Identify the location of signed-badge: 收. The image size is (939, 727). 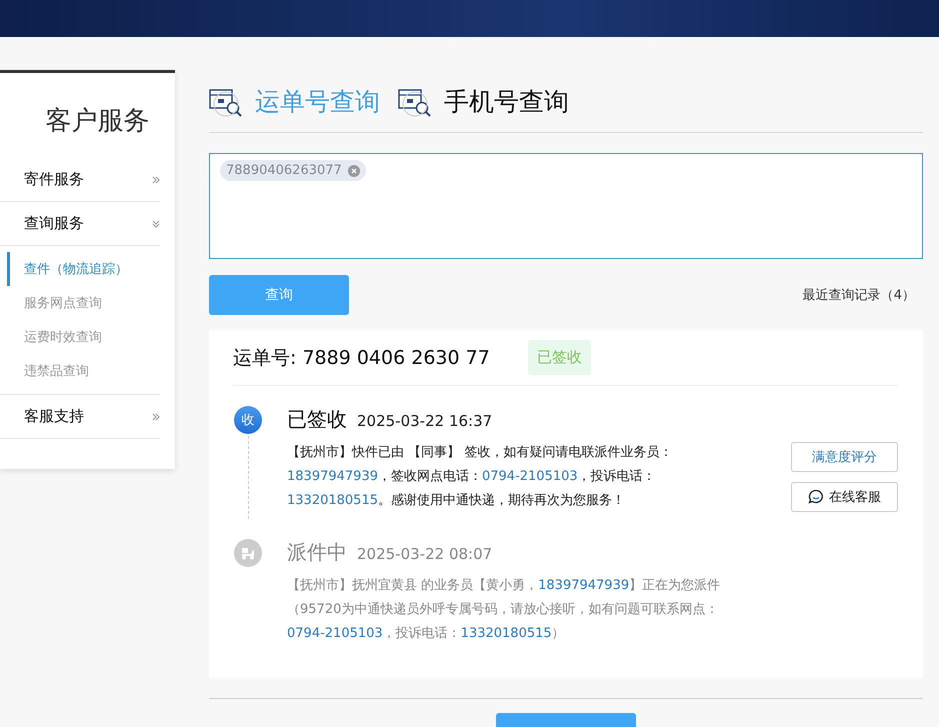
(248, 420).